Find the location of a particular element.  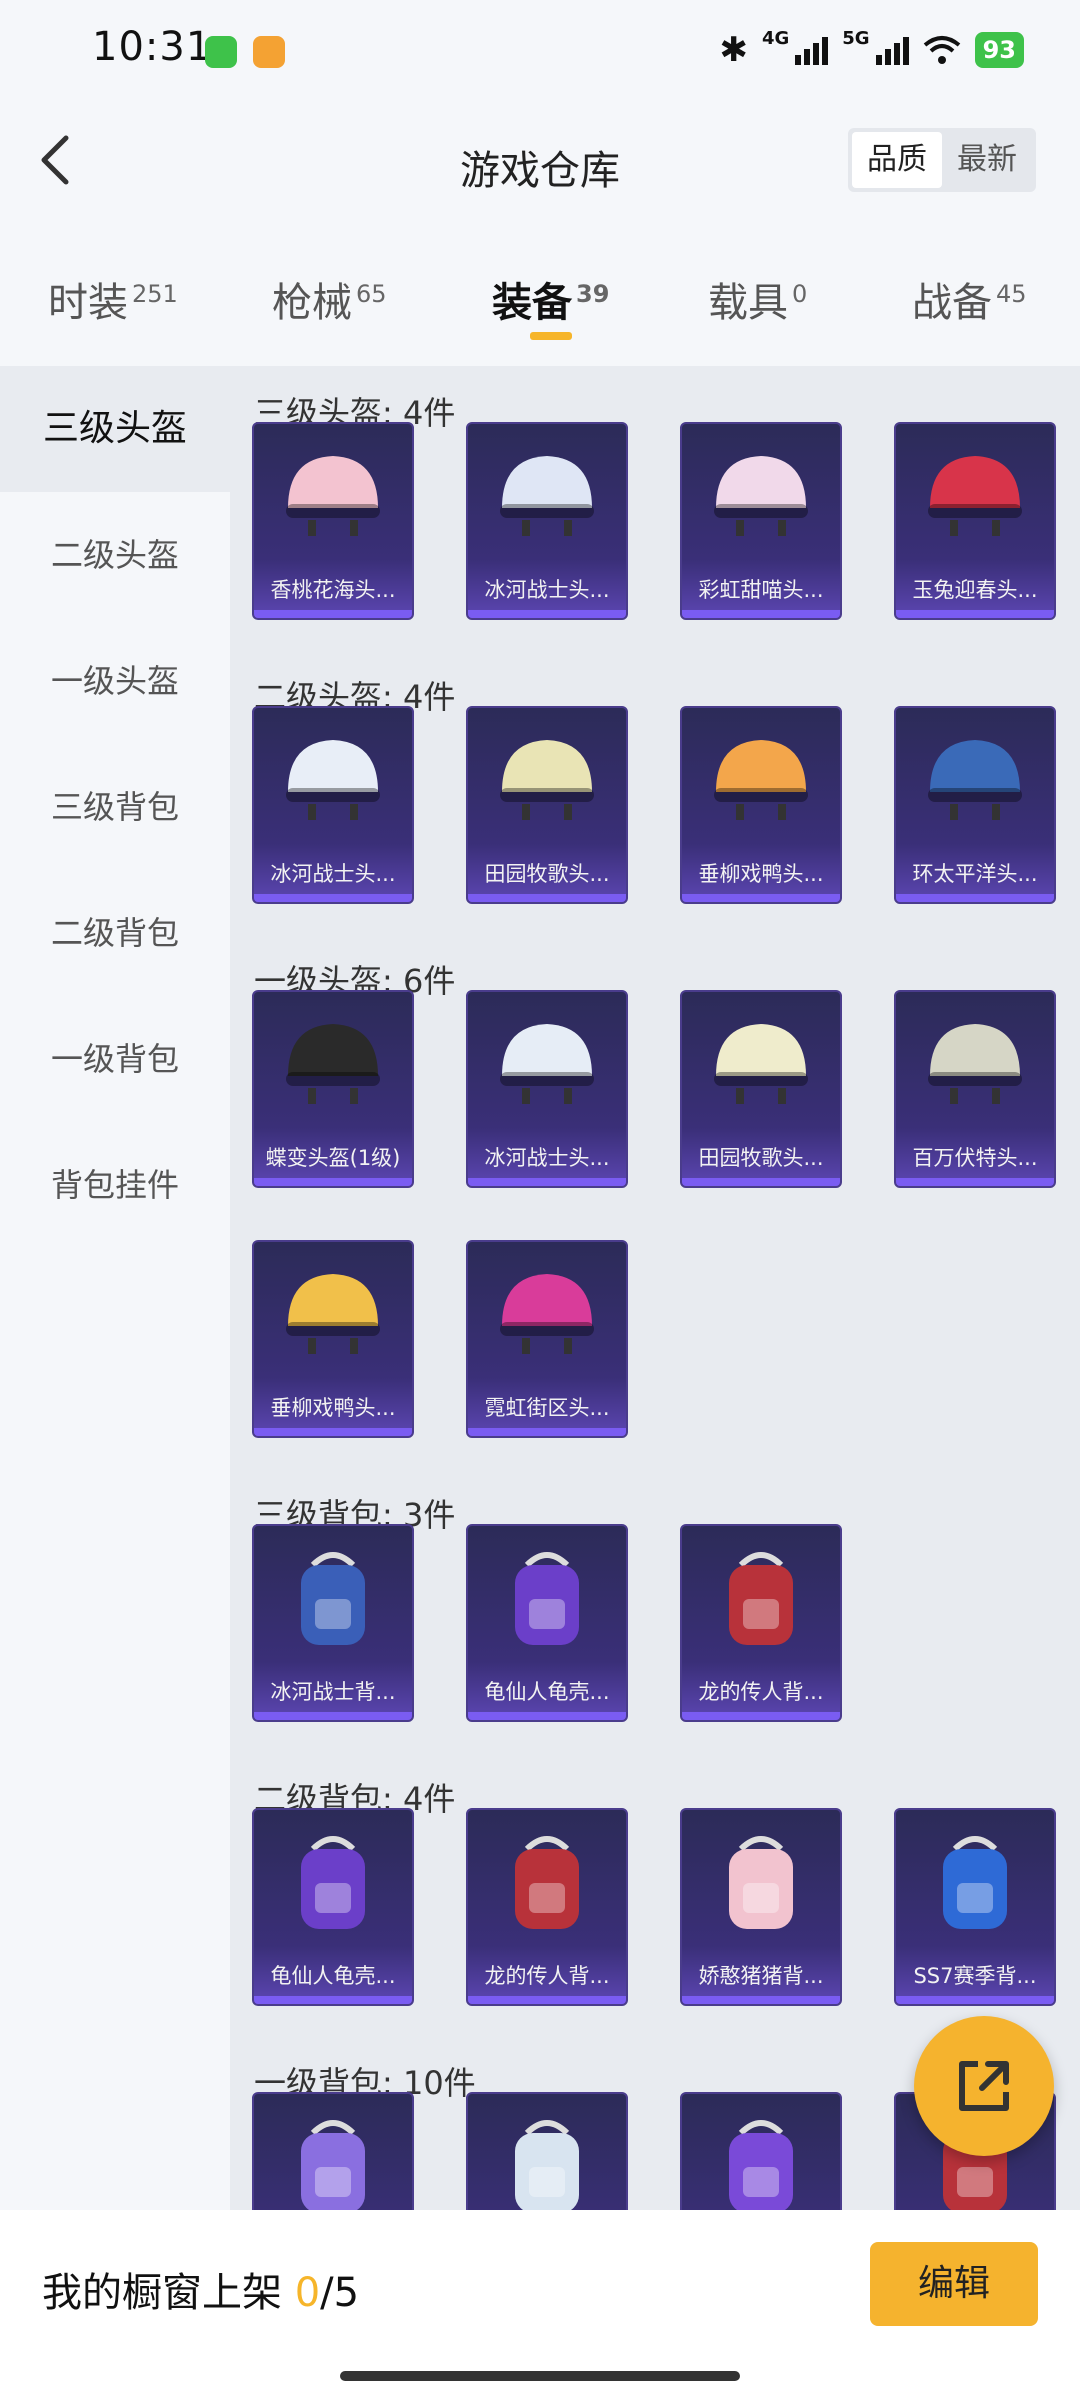

category-tabs: 时装 251 枪械 65 装备 39 载具 0 战备 45 is located at coordinates (540, 298).